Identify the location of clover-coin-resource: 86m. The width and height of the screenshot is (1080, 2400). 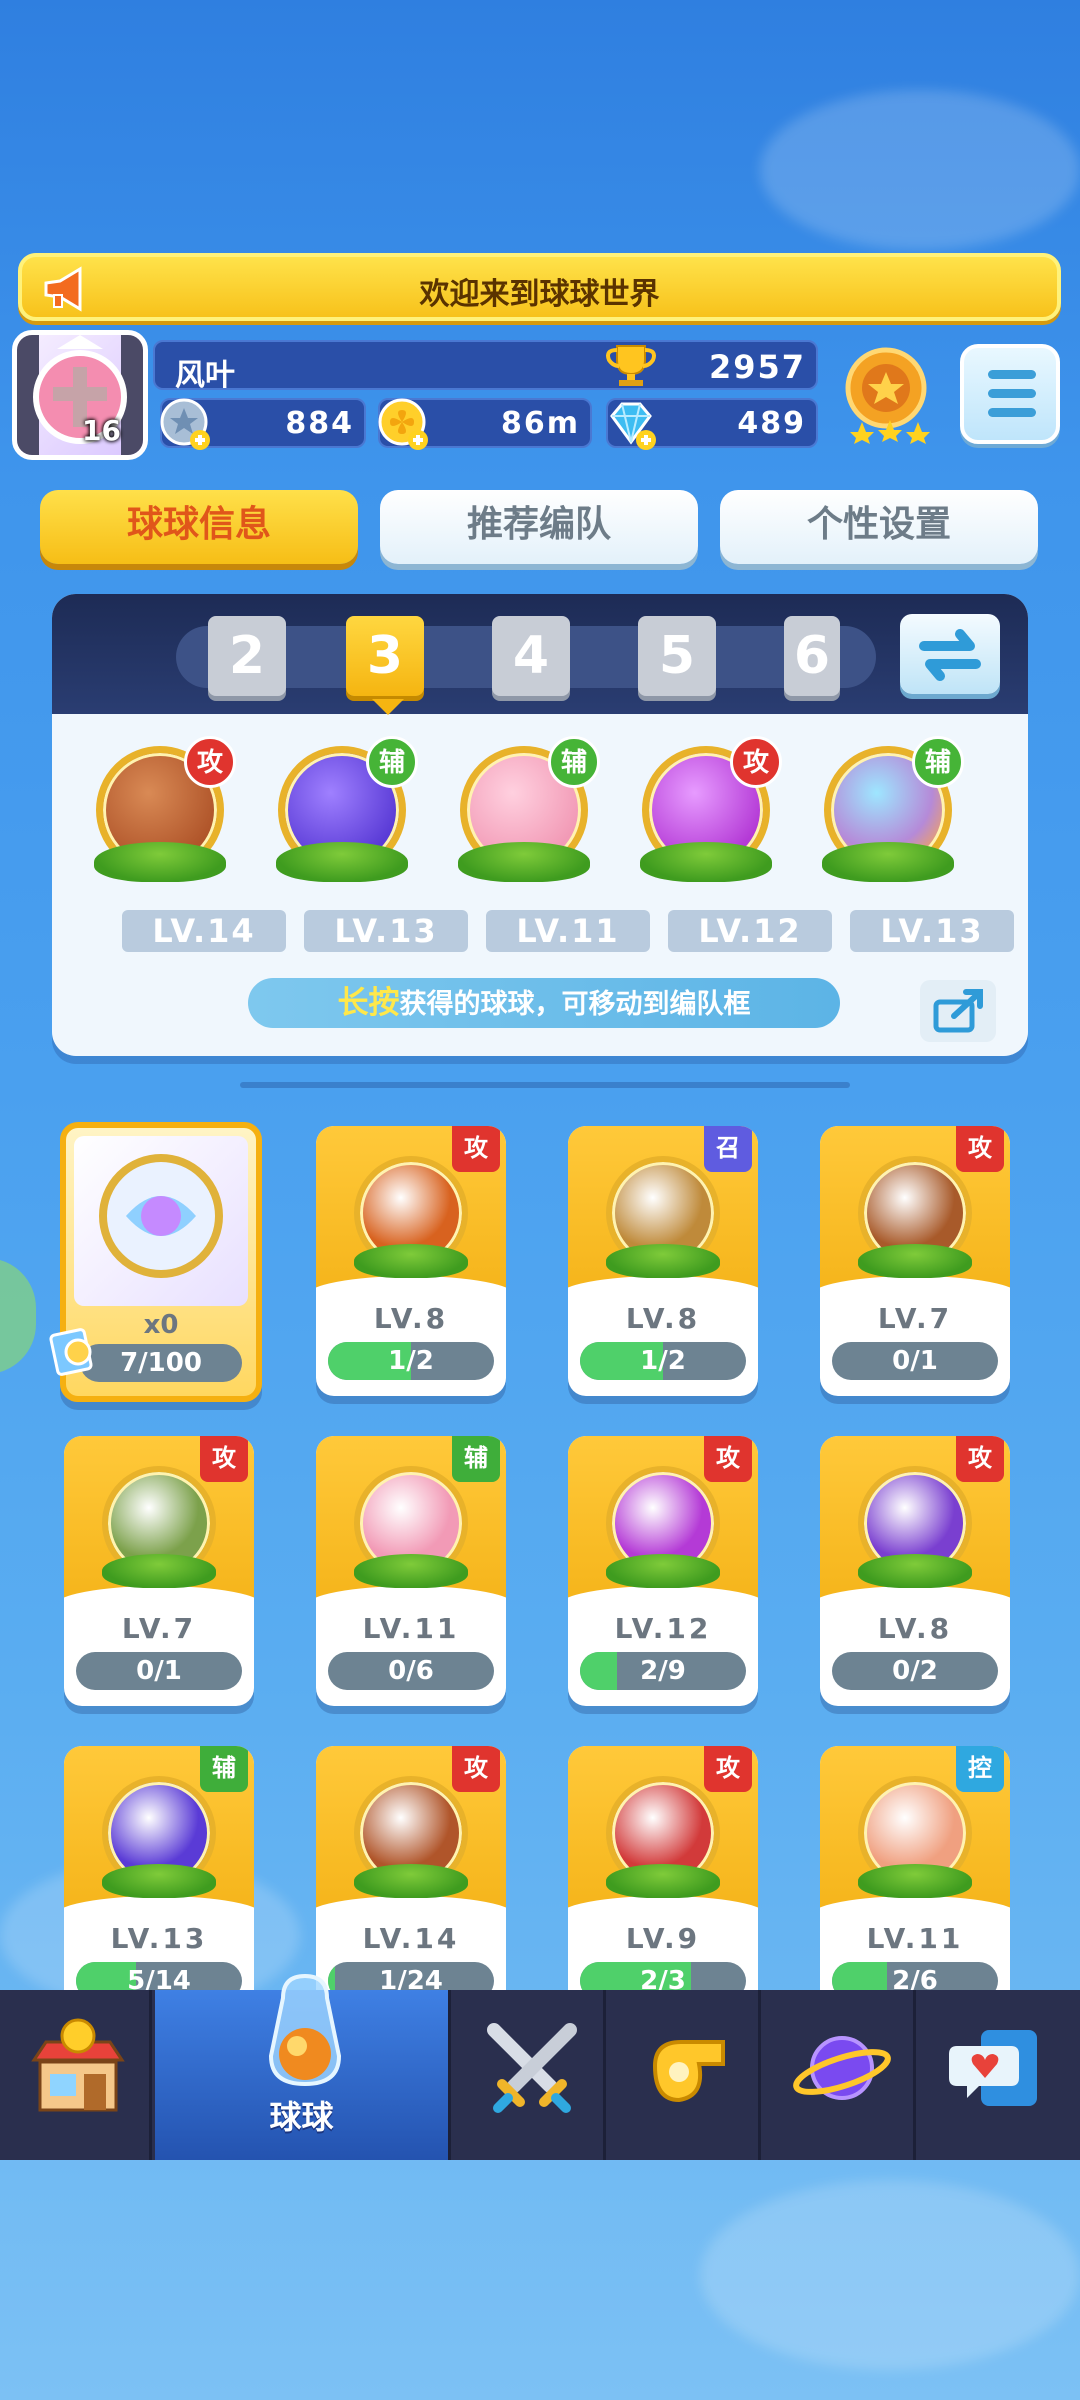
(485, 424).